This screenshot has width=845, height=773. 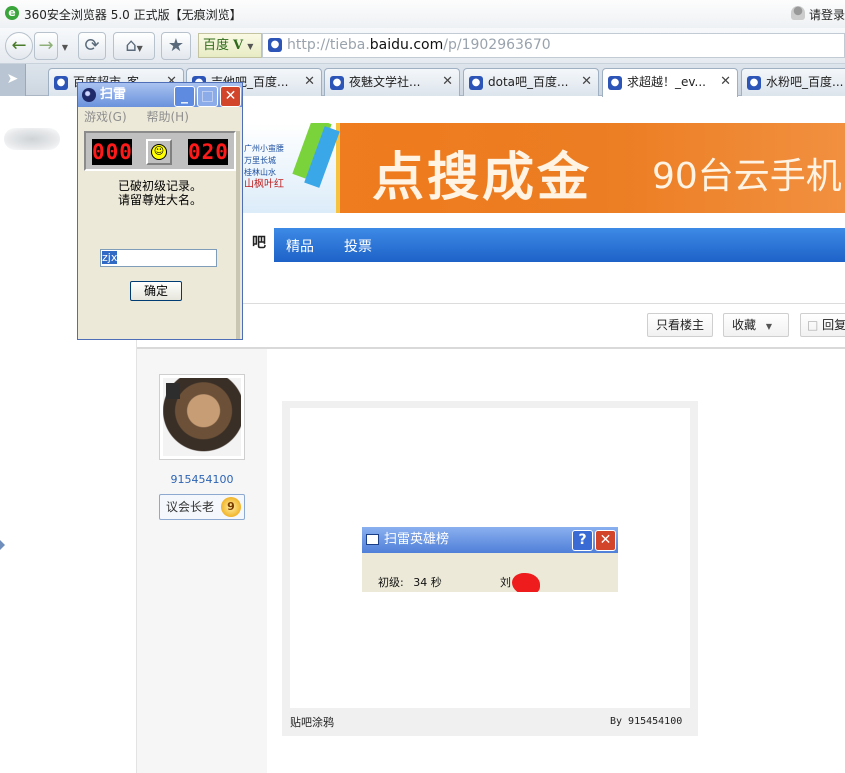 What do you see at coordinates (827, 14) in the screenshot?
I see `login-link: 请登录` at bounding box center [827, 14].